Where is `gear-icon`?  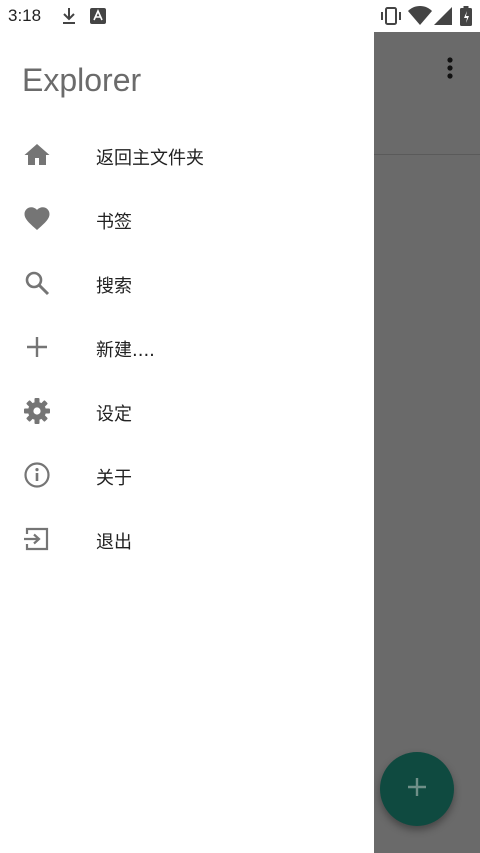
gear-icon is located at coordinates (37, 411).